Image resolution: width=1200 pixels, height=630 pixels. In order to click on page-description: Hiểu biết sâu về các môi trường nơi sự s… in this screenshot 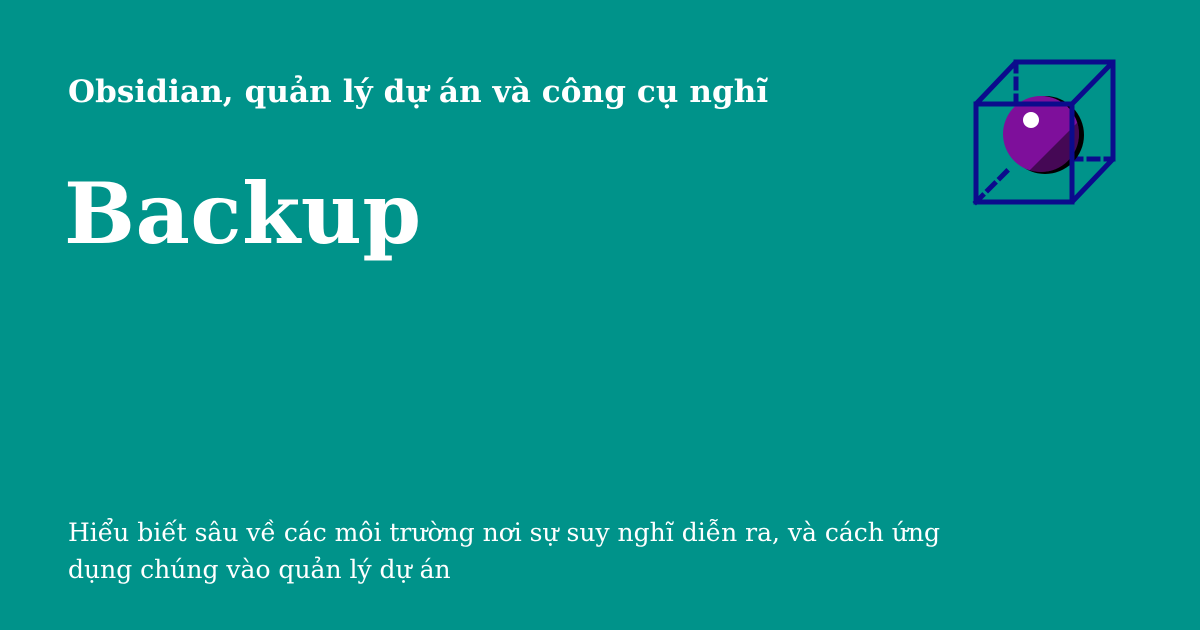, I will do `click(504, 551)`.